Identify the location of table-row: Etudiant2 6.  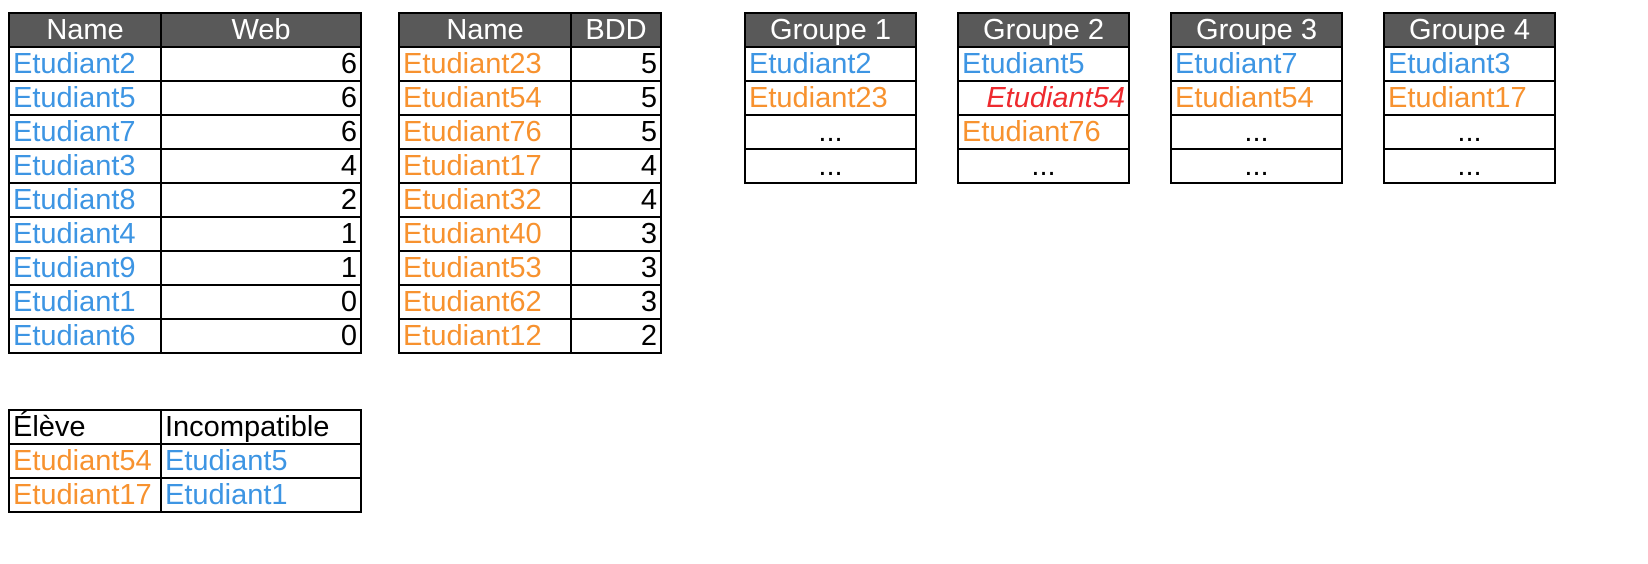
(185, 64).